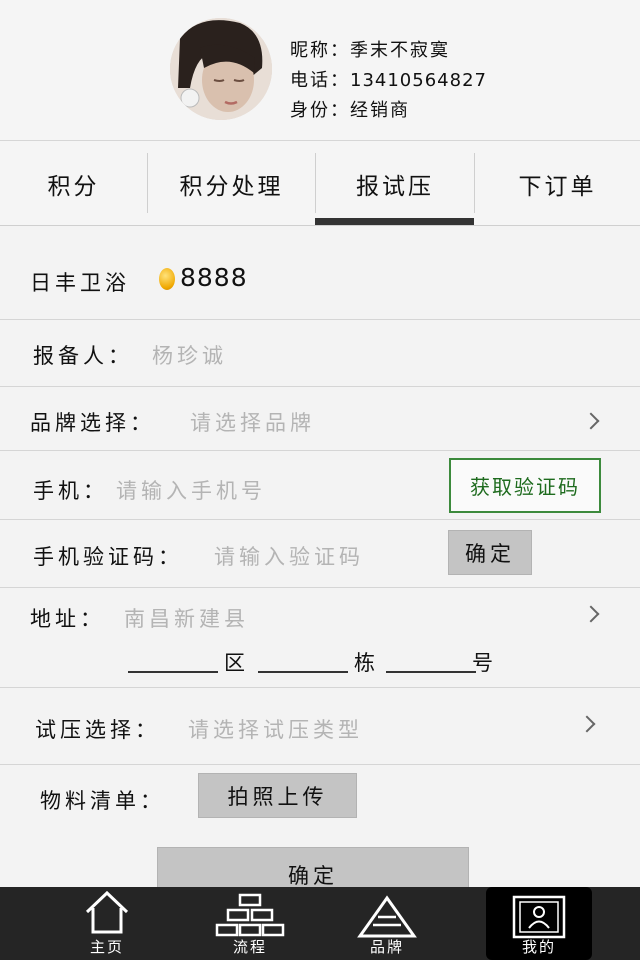 Image resolution: width=640 pixels, height=960 pixels. What do you see at coordinates (191, 490) in the screenshot?
I see `phone-input: 请输入手机号` at bounding box center [191, 490].